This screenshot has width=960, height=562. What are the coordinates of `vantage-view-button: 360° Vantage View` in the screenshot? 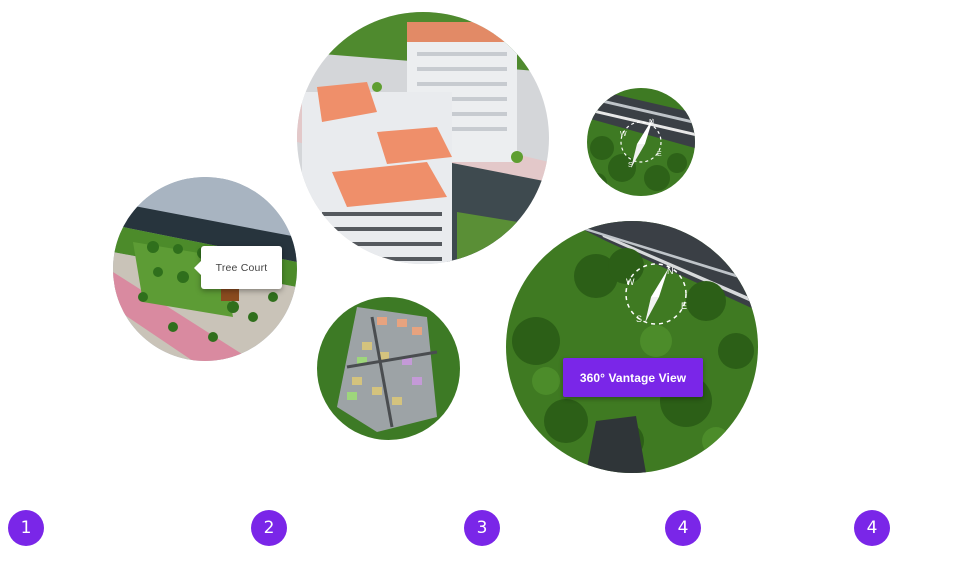 It's located at (633, 377).